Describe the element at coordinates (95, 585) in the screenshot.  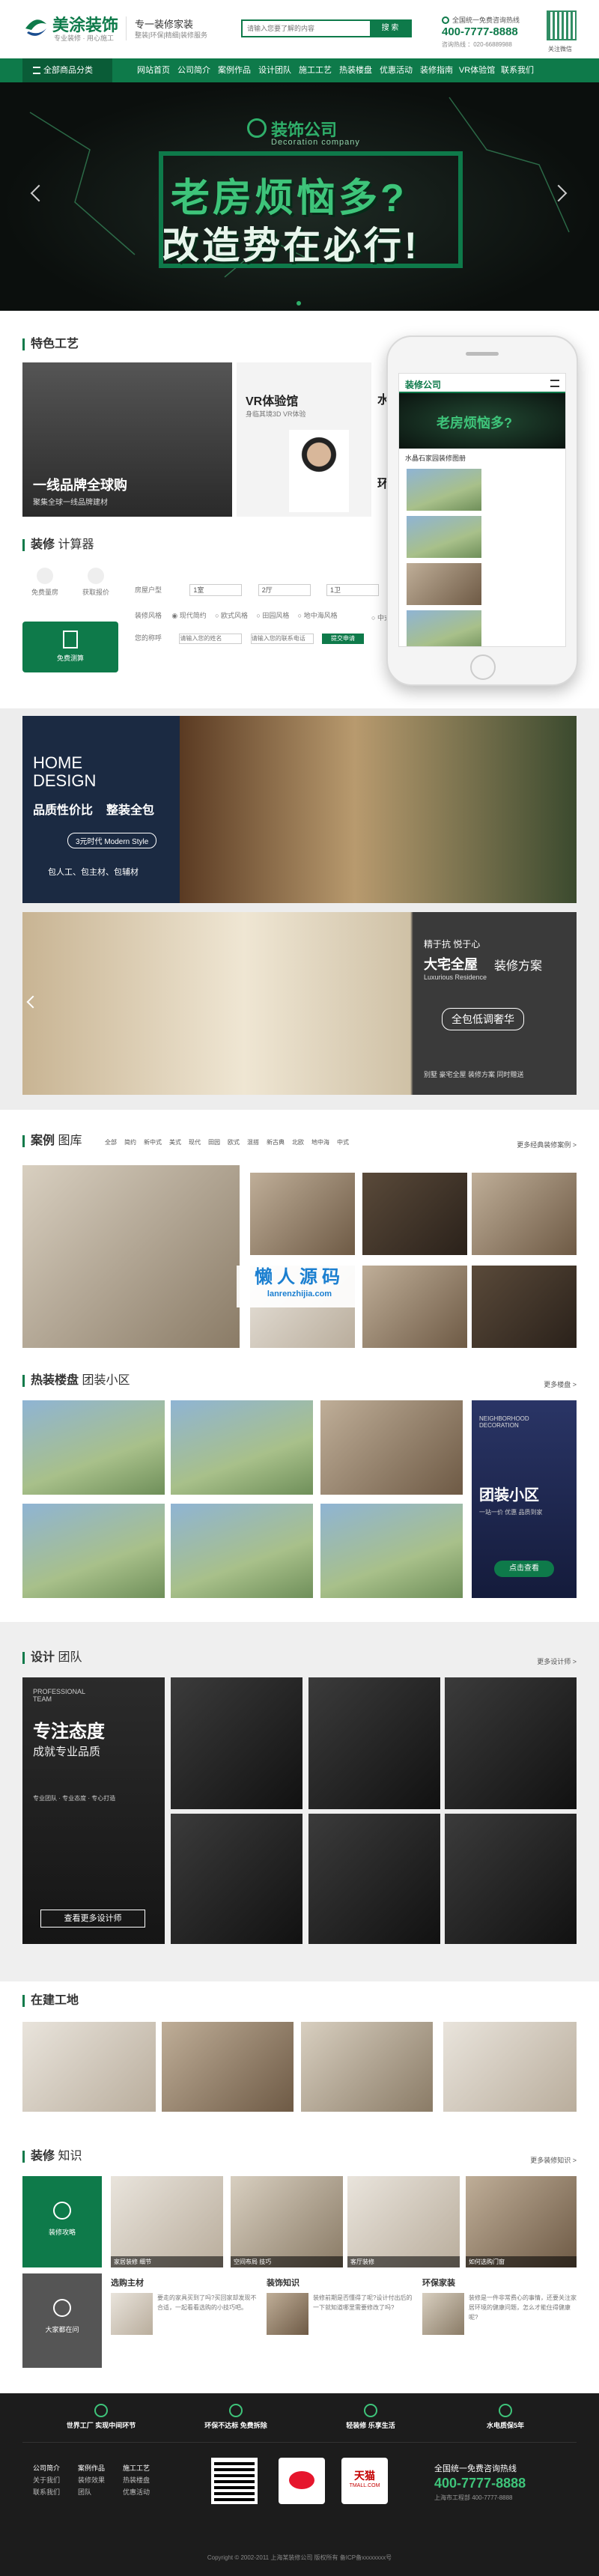
I see `calc-tab-2: 获取报价` at that location.